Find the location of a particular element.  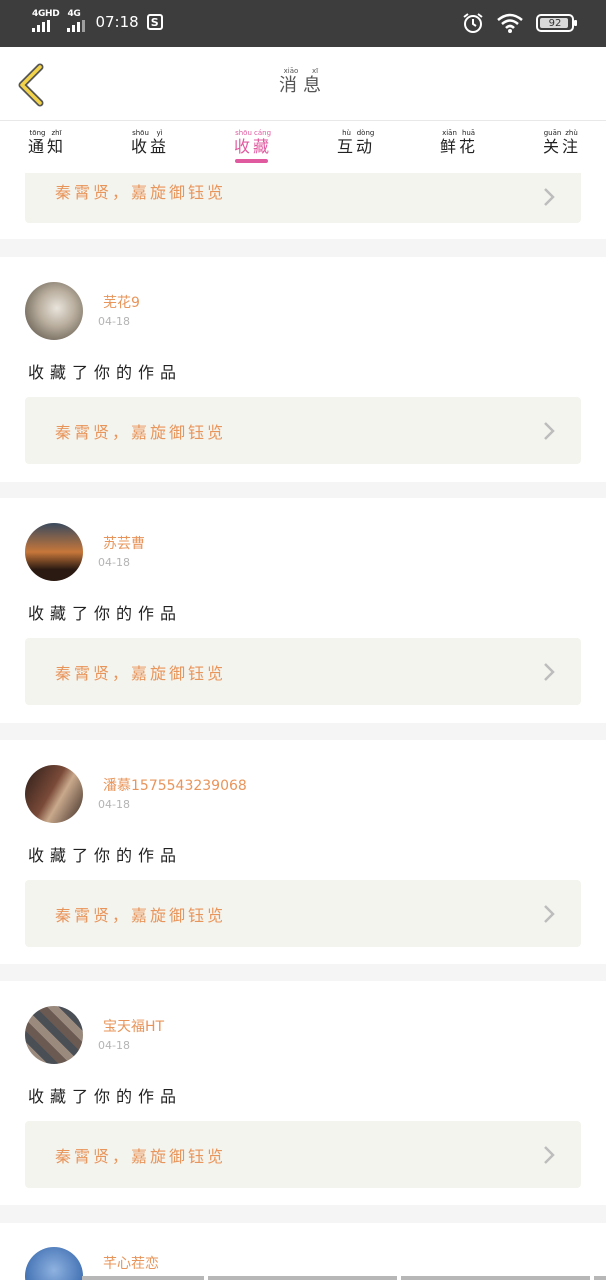

tab-follows: 关guān注zhù is located at coordinates (562, 143).